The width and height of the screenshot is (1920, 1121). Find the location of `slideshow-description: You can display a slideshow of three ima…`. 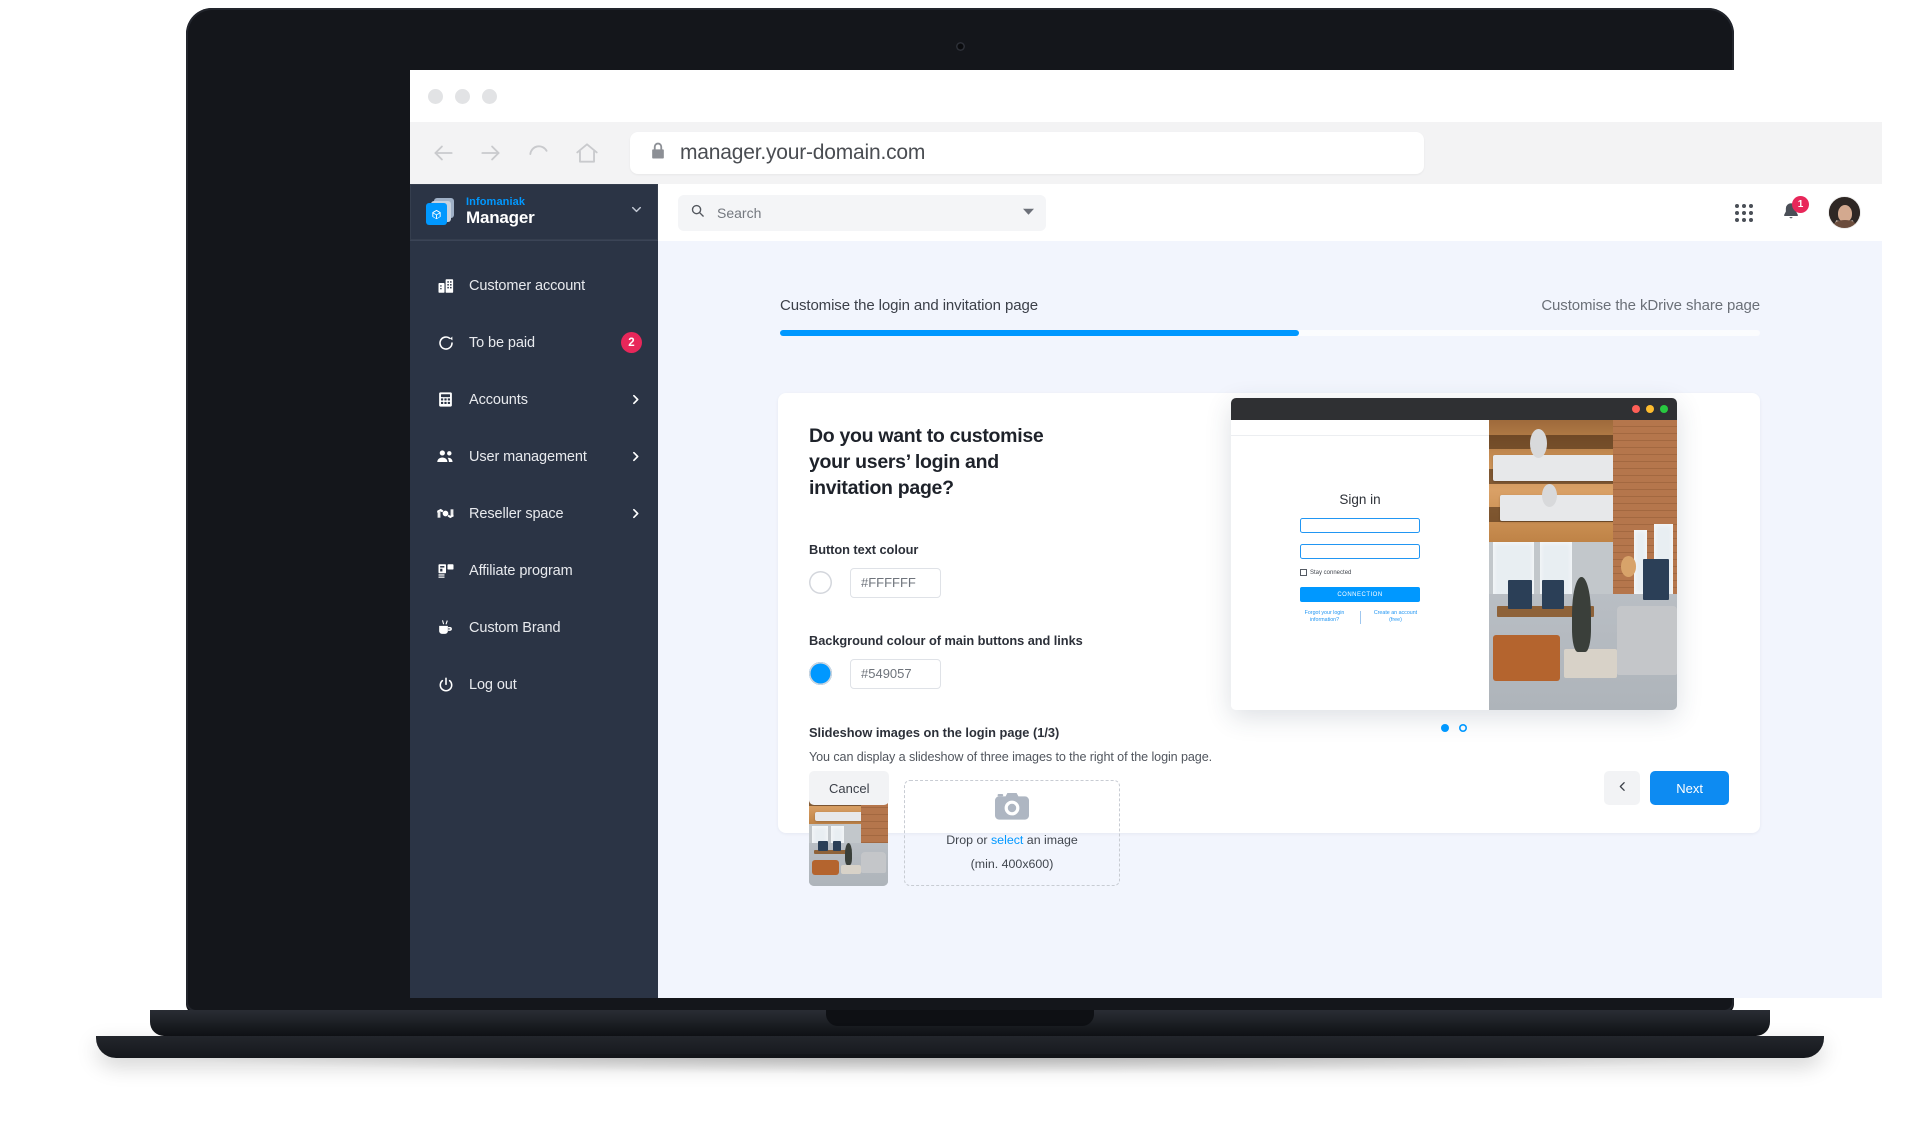

slideshow-description: You can display a slideshow of three ima… is located at coordinates (1010, 756).